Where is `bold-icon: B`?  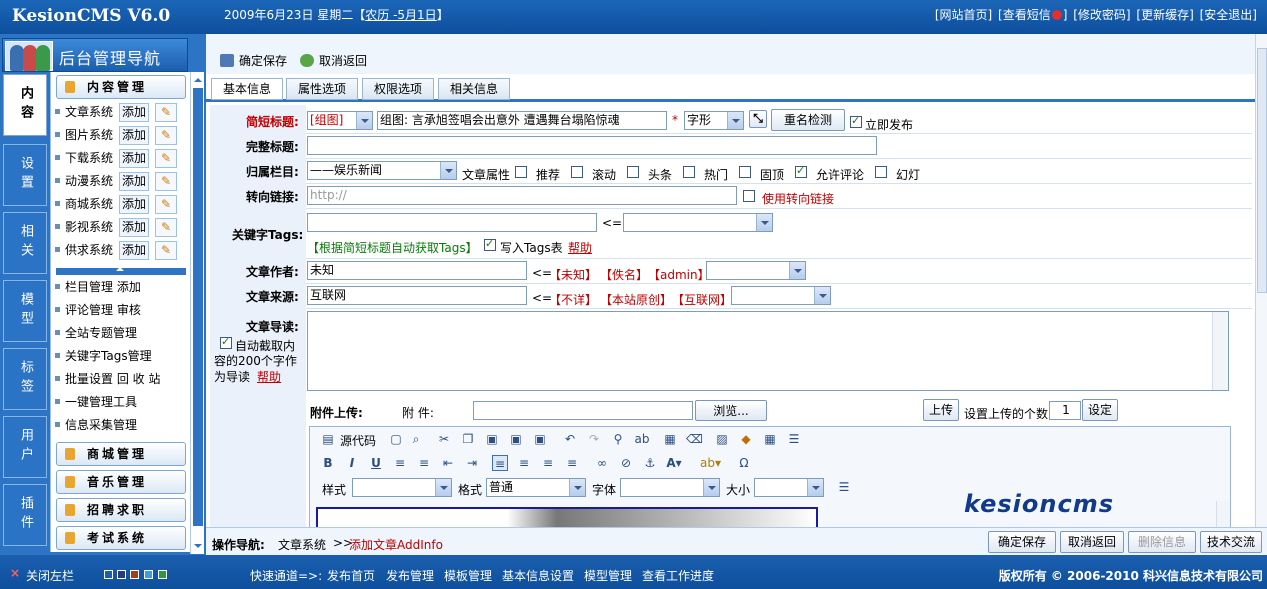
bold-icon: B is located at coordinates (328, 463).